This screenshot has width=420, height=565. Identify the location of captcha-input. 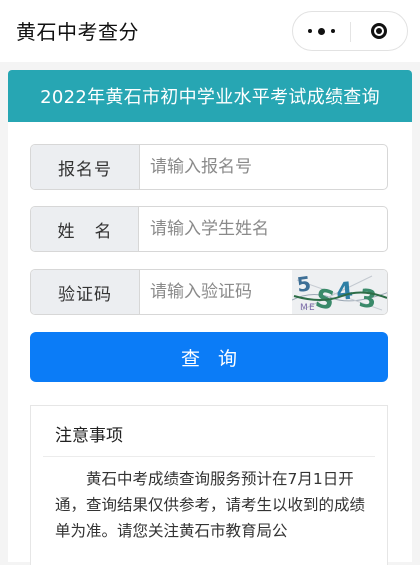
(216, 292).